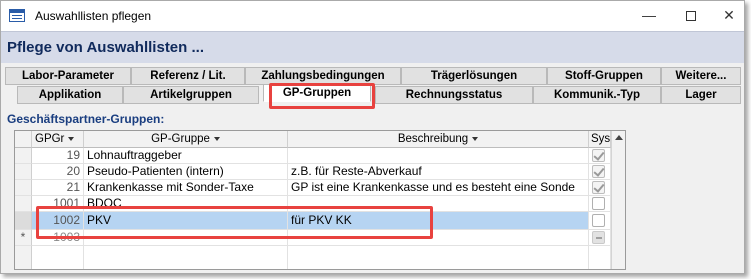  Describe the element at coordinates (372, 16) in the screenshot. I see `title-bar: Auswahllisten pflegen — ✕` at that location.